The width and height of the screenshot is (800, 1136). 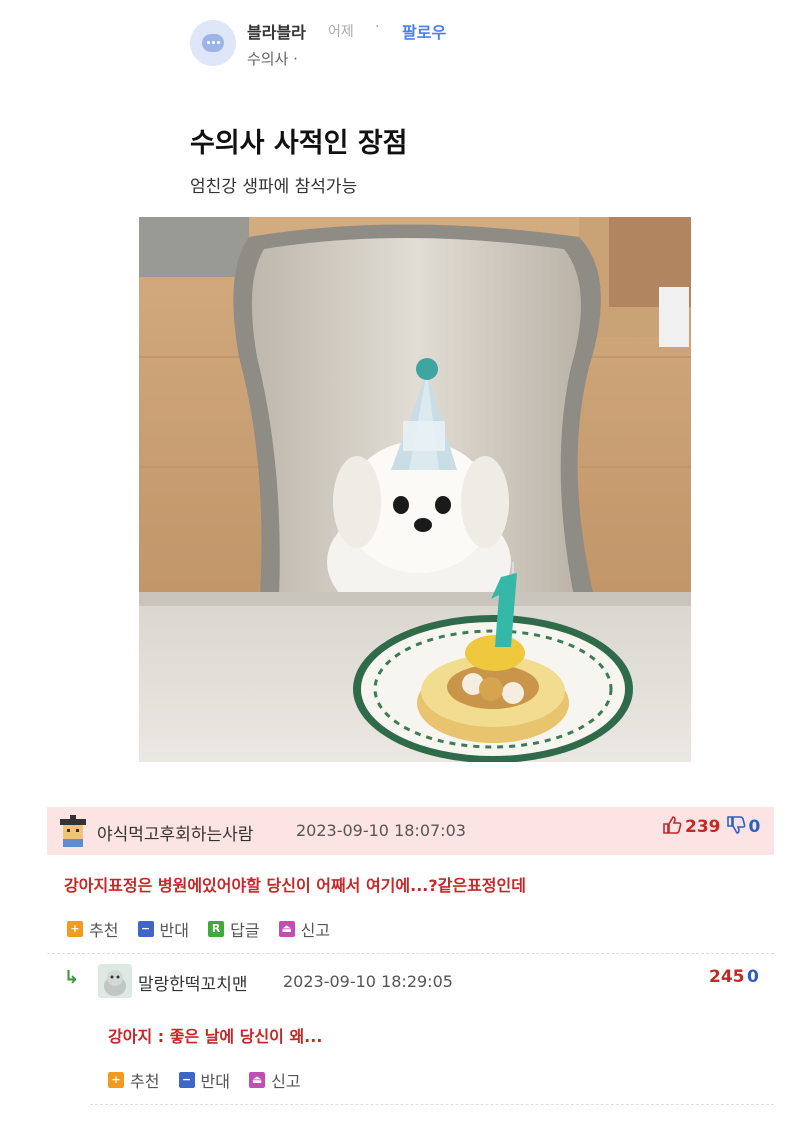 I want to click on comment-actions: + 추천 − 반대 ⏏ 신고, so click(x=211, y=1080).